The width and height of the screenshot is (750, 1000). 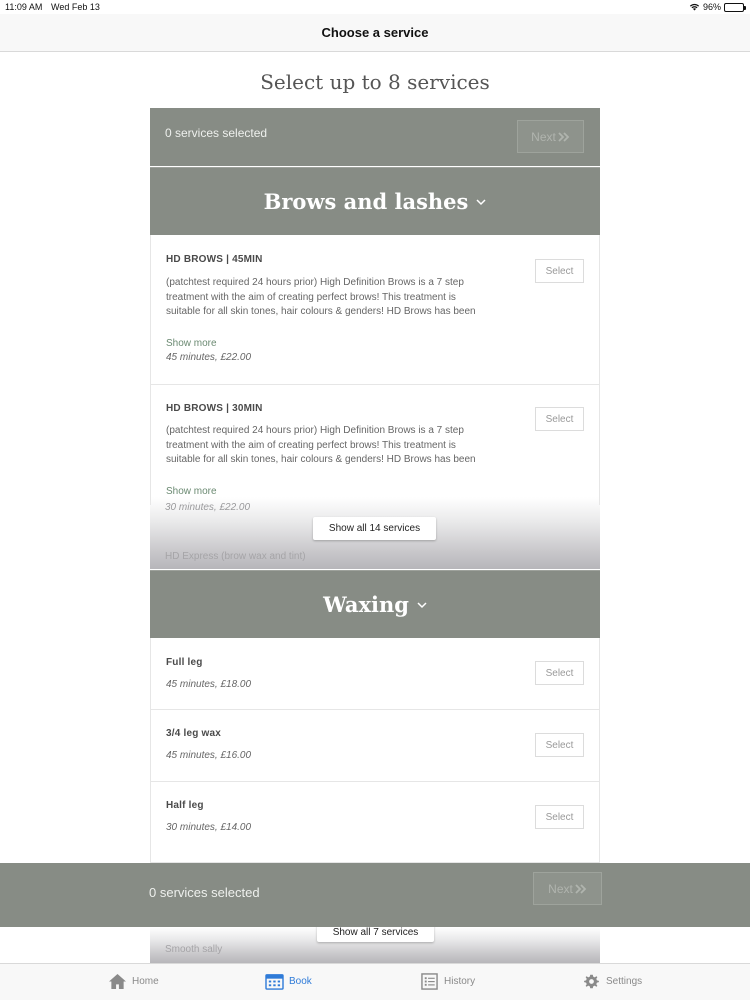 What do you see at coordinates (375, 7) in the screenshot?
I see `status-bar: 11:09 AM Wed Feb 13 96%` at bounding box center [375, 7].